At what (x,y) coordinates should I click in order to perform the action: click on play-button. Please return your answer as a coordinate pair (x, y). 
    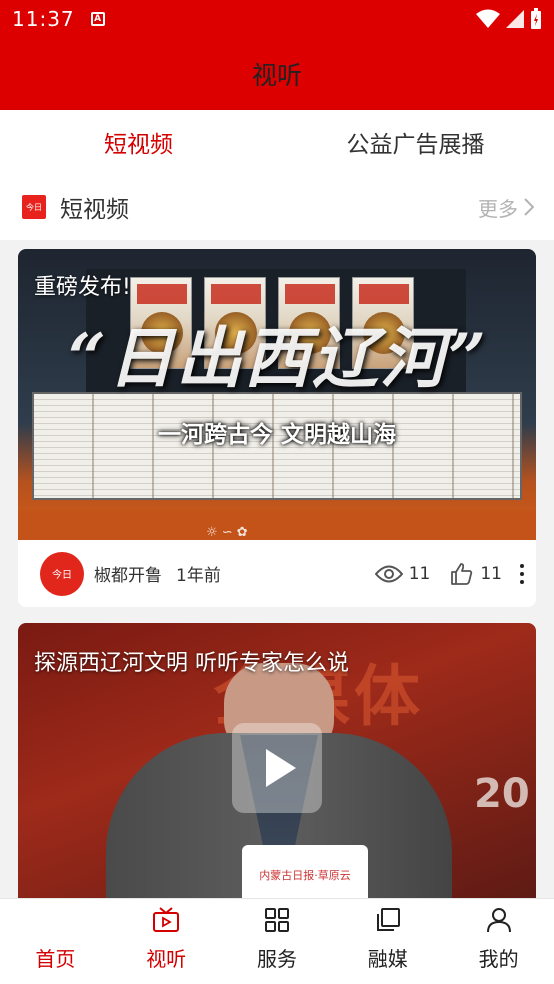
    Looking at the image, I should click on (277, 768).